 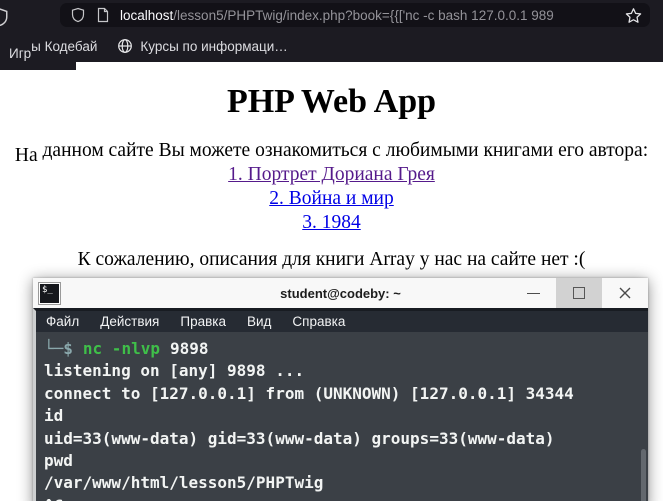 I want to click on terminal-line: ^C, so click(x=342, y=498).